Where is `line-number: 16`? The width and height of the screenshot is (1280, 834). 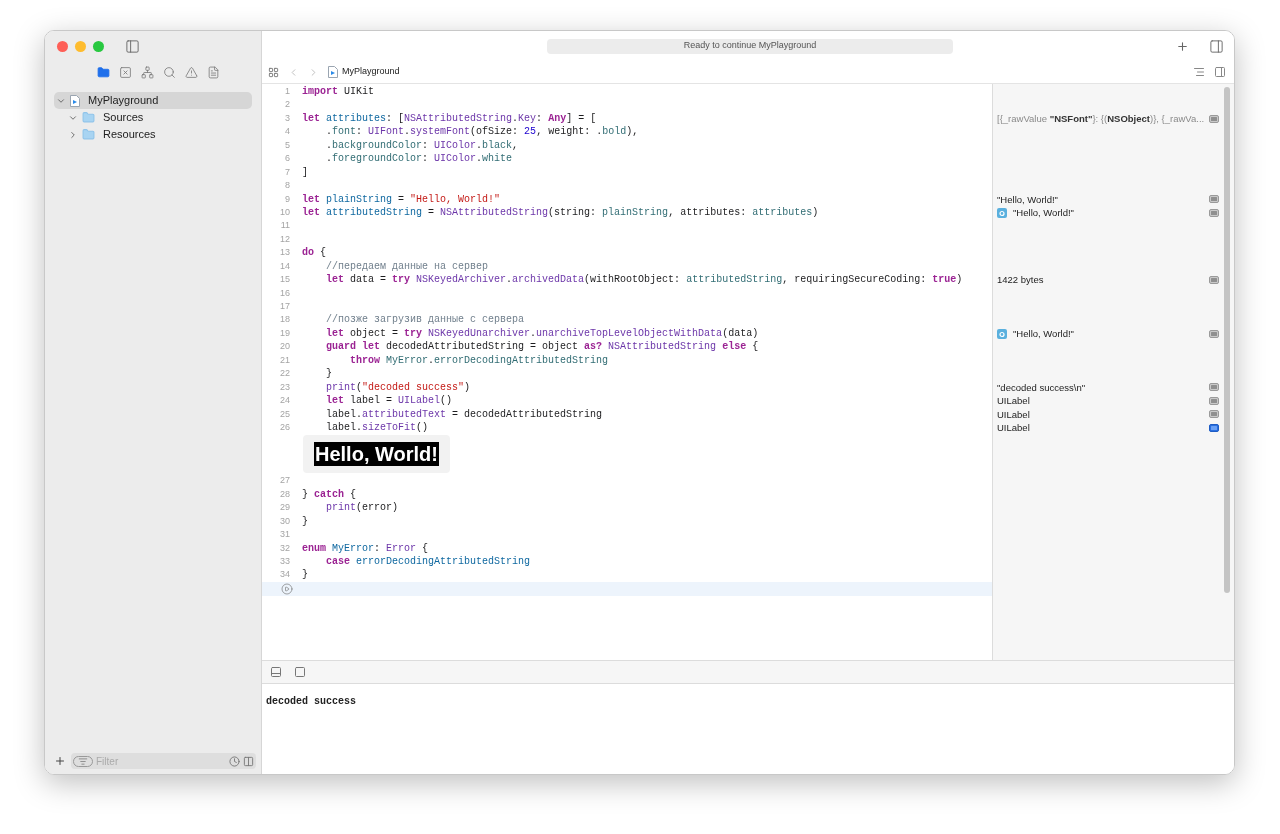
line-number: 16 is located at coordinates (285, 293).